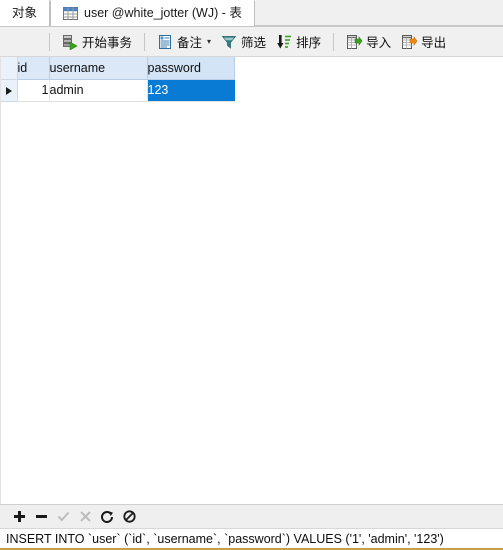 This screenshot has height=550, width=503. Describe the element at coordinates (49, 41) in the screenshot. I see `toolbar-divider` at that location.